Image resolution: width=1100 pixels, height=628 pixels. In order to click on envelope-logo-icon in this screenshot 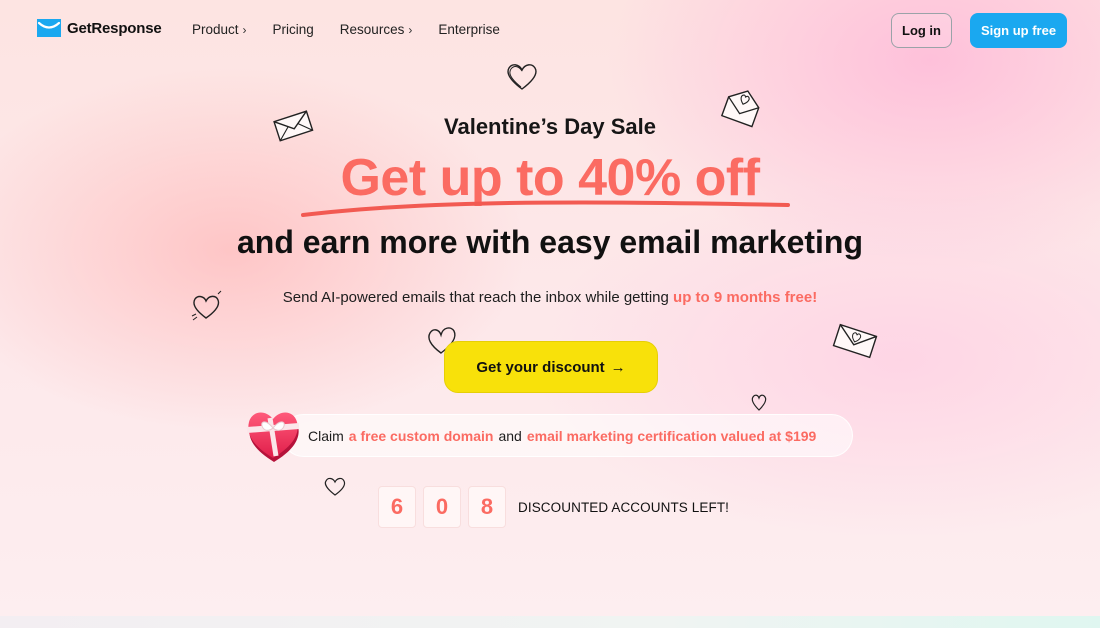, I will do `click(49, 28)`.